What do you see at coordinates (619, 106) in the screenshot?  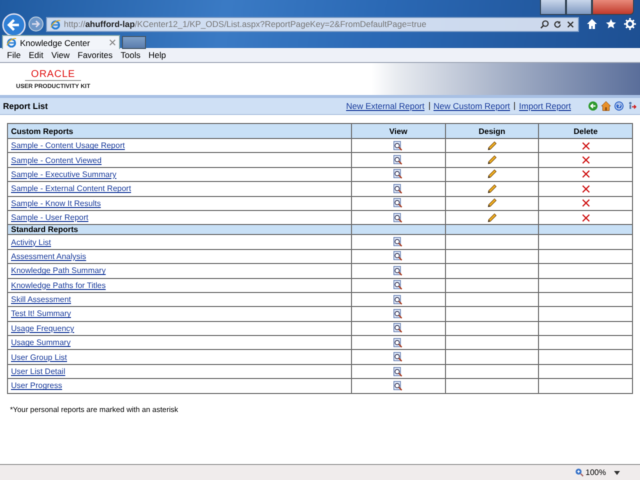 I see `help-icon` at bounding box center [619, 106].